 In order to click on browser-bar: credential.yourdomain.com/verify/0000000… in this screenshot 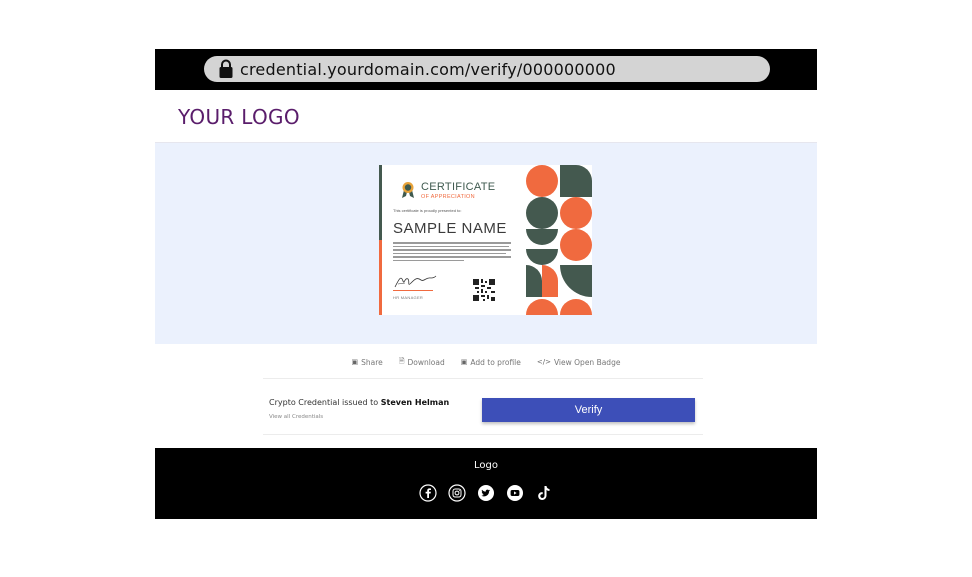, I will do `click(486, 69)`.